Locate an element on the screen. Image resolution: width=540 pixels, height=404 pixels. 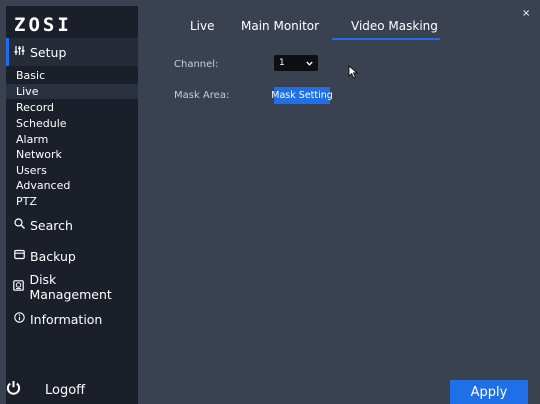
zosi-logo: ZOSI is located at coordinates (43, 25).